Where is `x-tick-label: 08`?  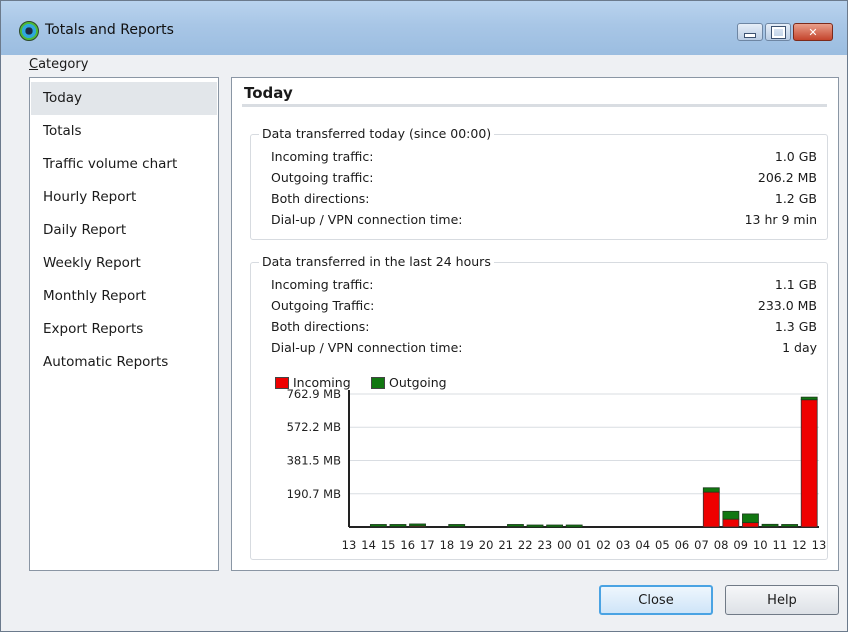 x-tick-label: 08 is located at coordinates (721, 545).